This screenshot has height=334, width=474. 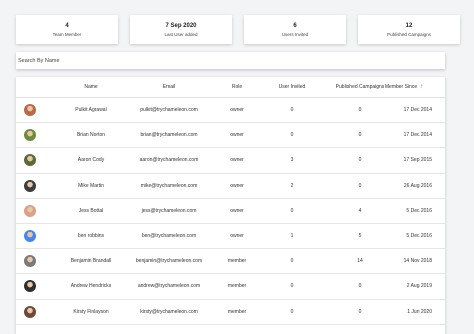 I want to click on member-since-date: 26 Aug 2016, so click(x=417, y=185).